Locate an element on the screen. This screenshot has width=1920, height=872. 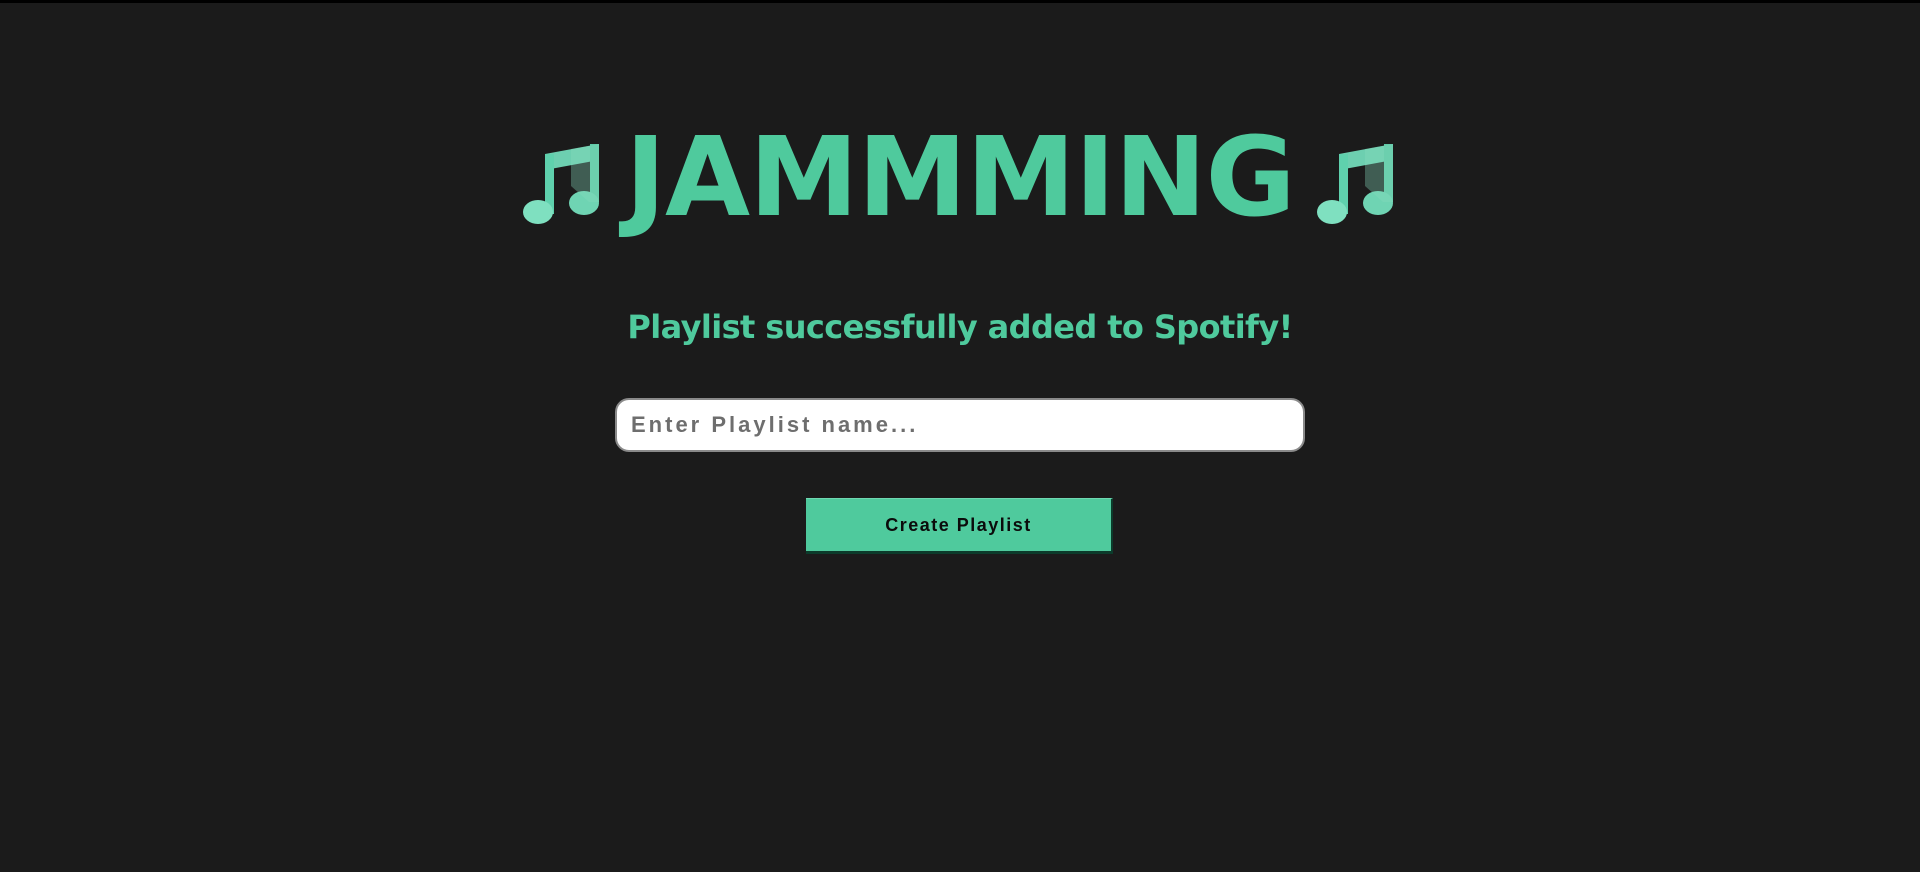
app-header: JAMMMING is located at coordinates (960, 177).